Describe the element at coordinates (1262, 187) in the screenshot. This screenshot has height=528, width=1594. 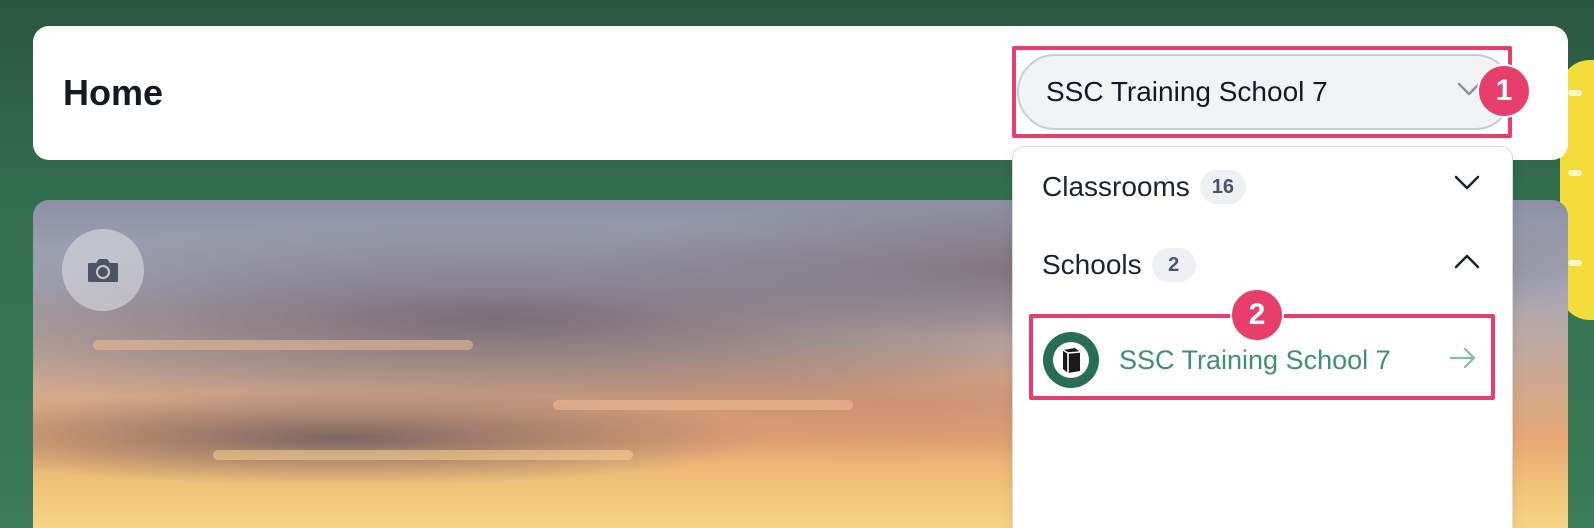
I see `section-classrooms: Classrooms 16` at that location.